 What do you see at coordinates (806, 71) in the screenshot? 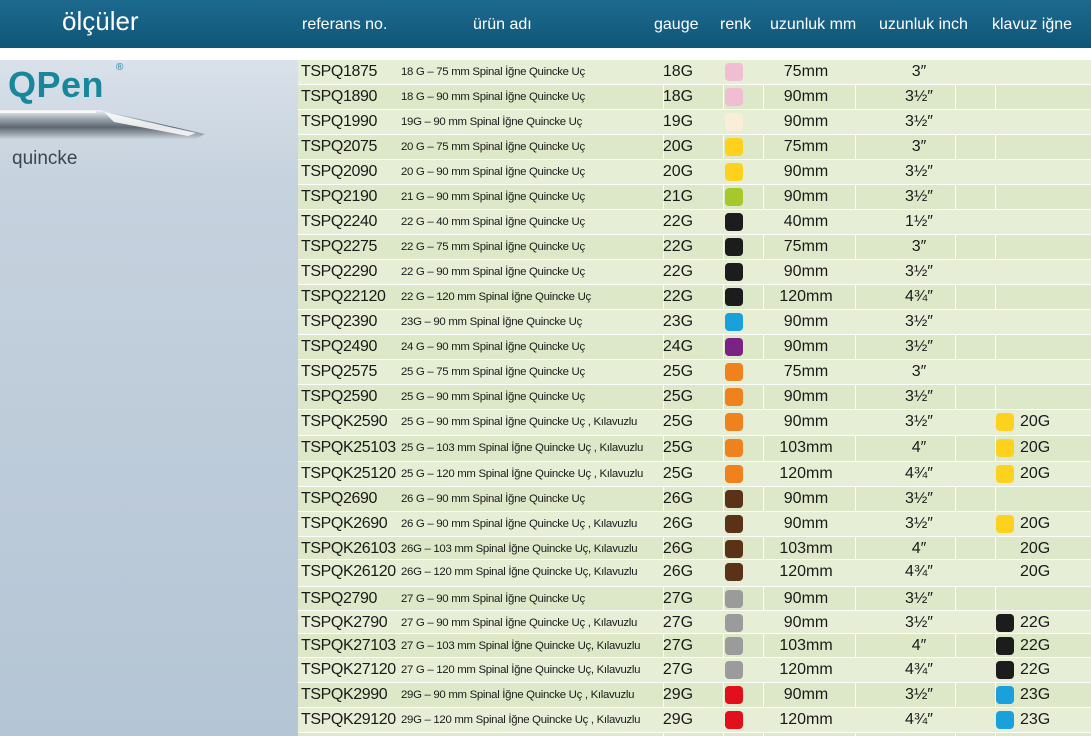
I see `length-mm-value: 75mm` at bounding box center [806, 71].